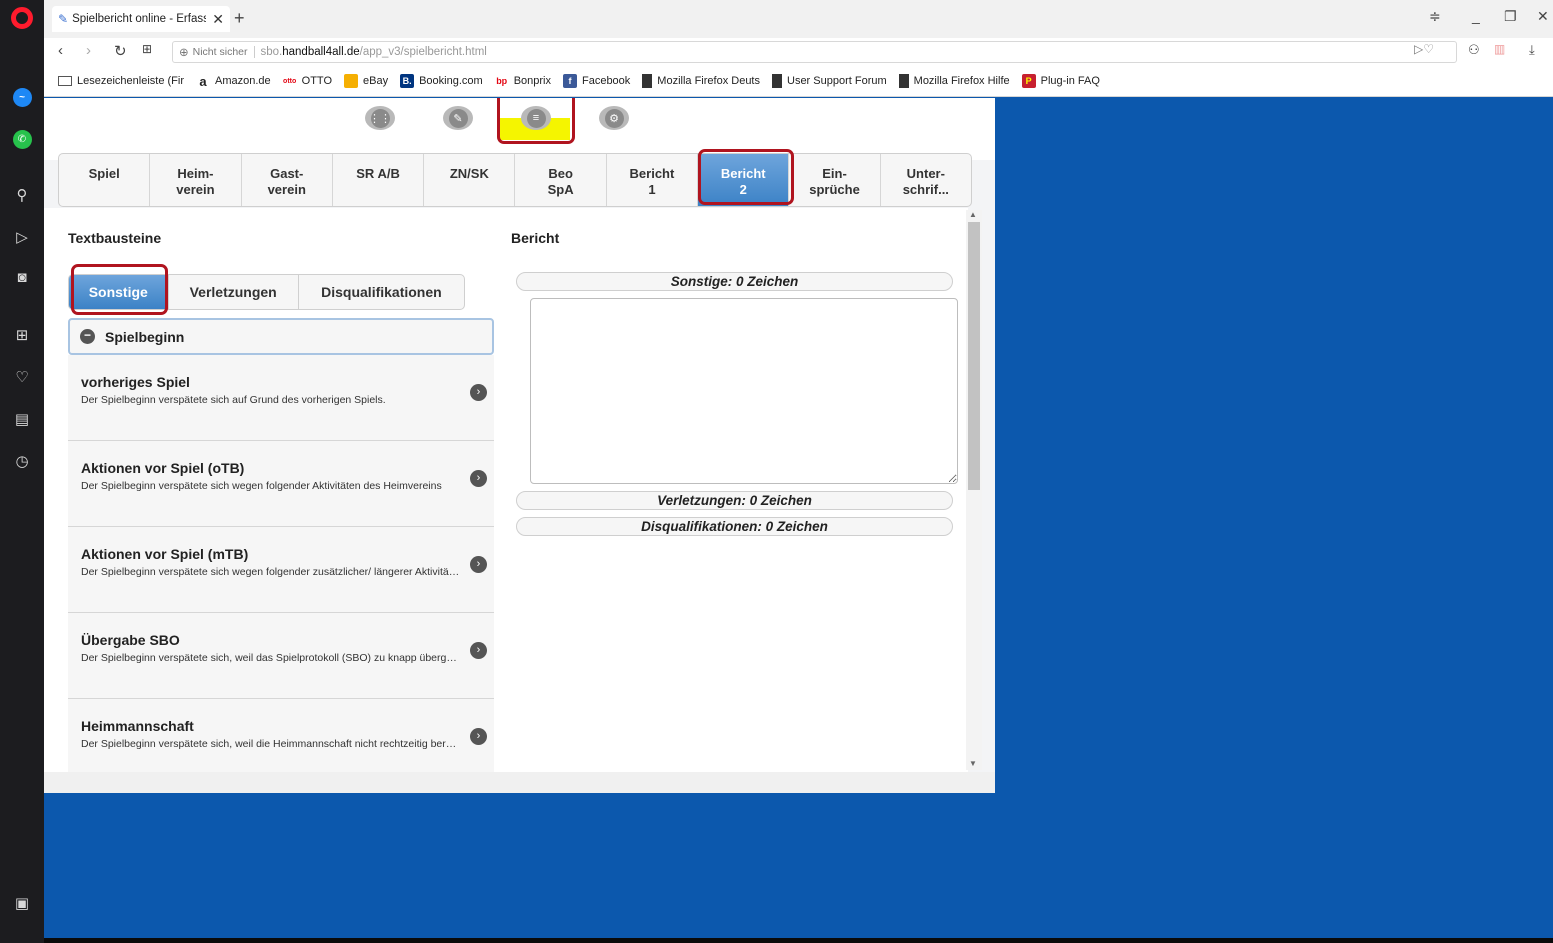  What do you see at coordinates (596, 81) in the screenshot?
I see `bookmark-item: f Facebook` at bounding box center [596, 81].